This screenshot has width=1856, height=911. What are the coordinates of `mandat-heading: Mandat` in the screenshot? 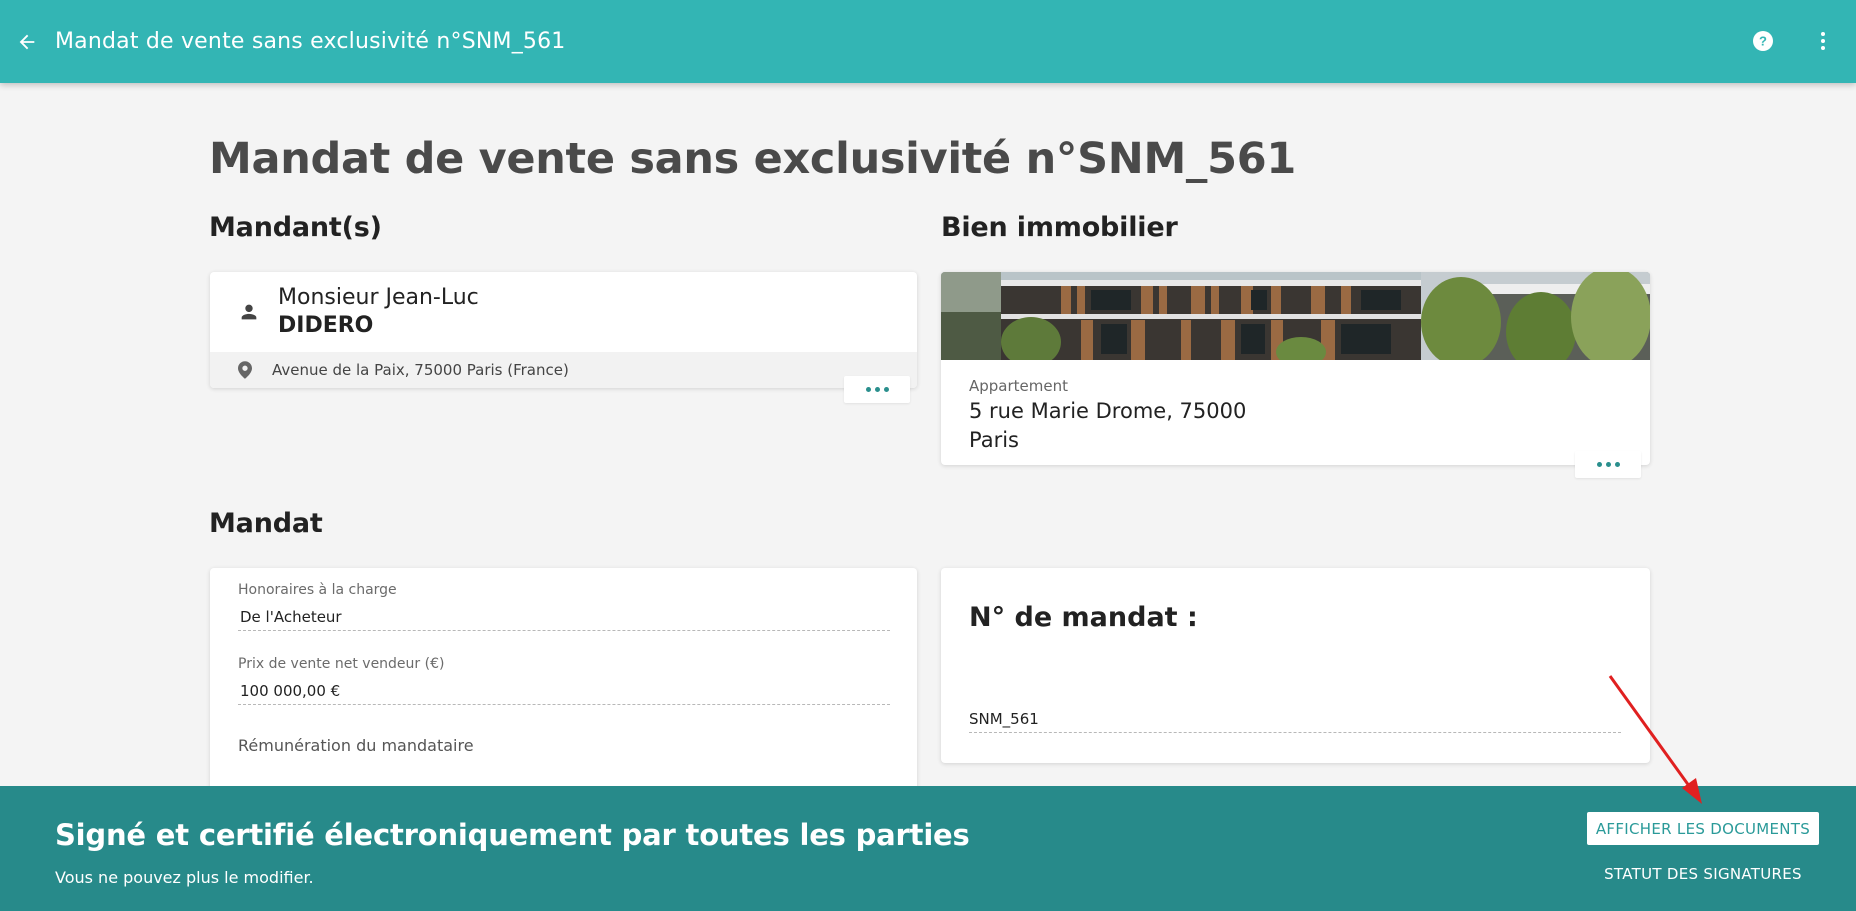 It's located at (266, 523).